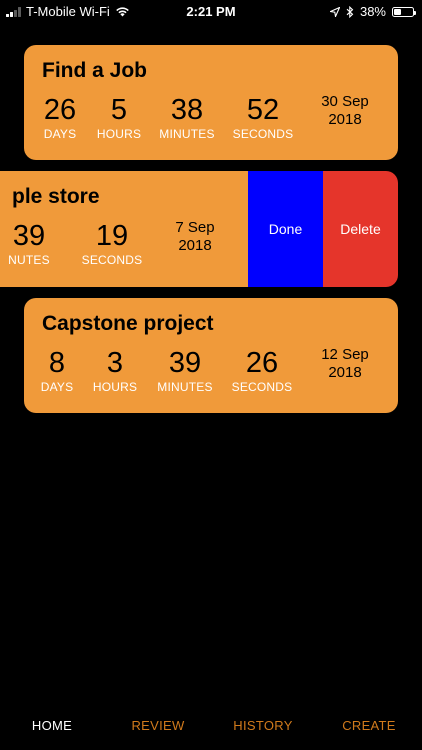  I want to click on date-day-month: 30 Sep, so click(345, 101).